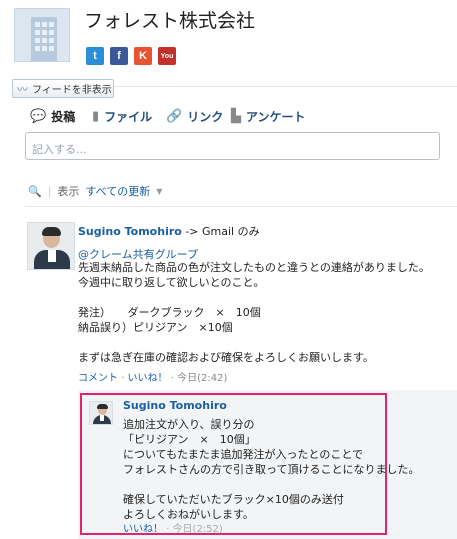  I want to click on tab-poll: ▙ アンケート, so click(268, 116).